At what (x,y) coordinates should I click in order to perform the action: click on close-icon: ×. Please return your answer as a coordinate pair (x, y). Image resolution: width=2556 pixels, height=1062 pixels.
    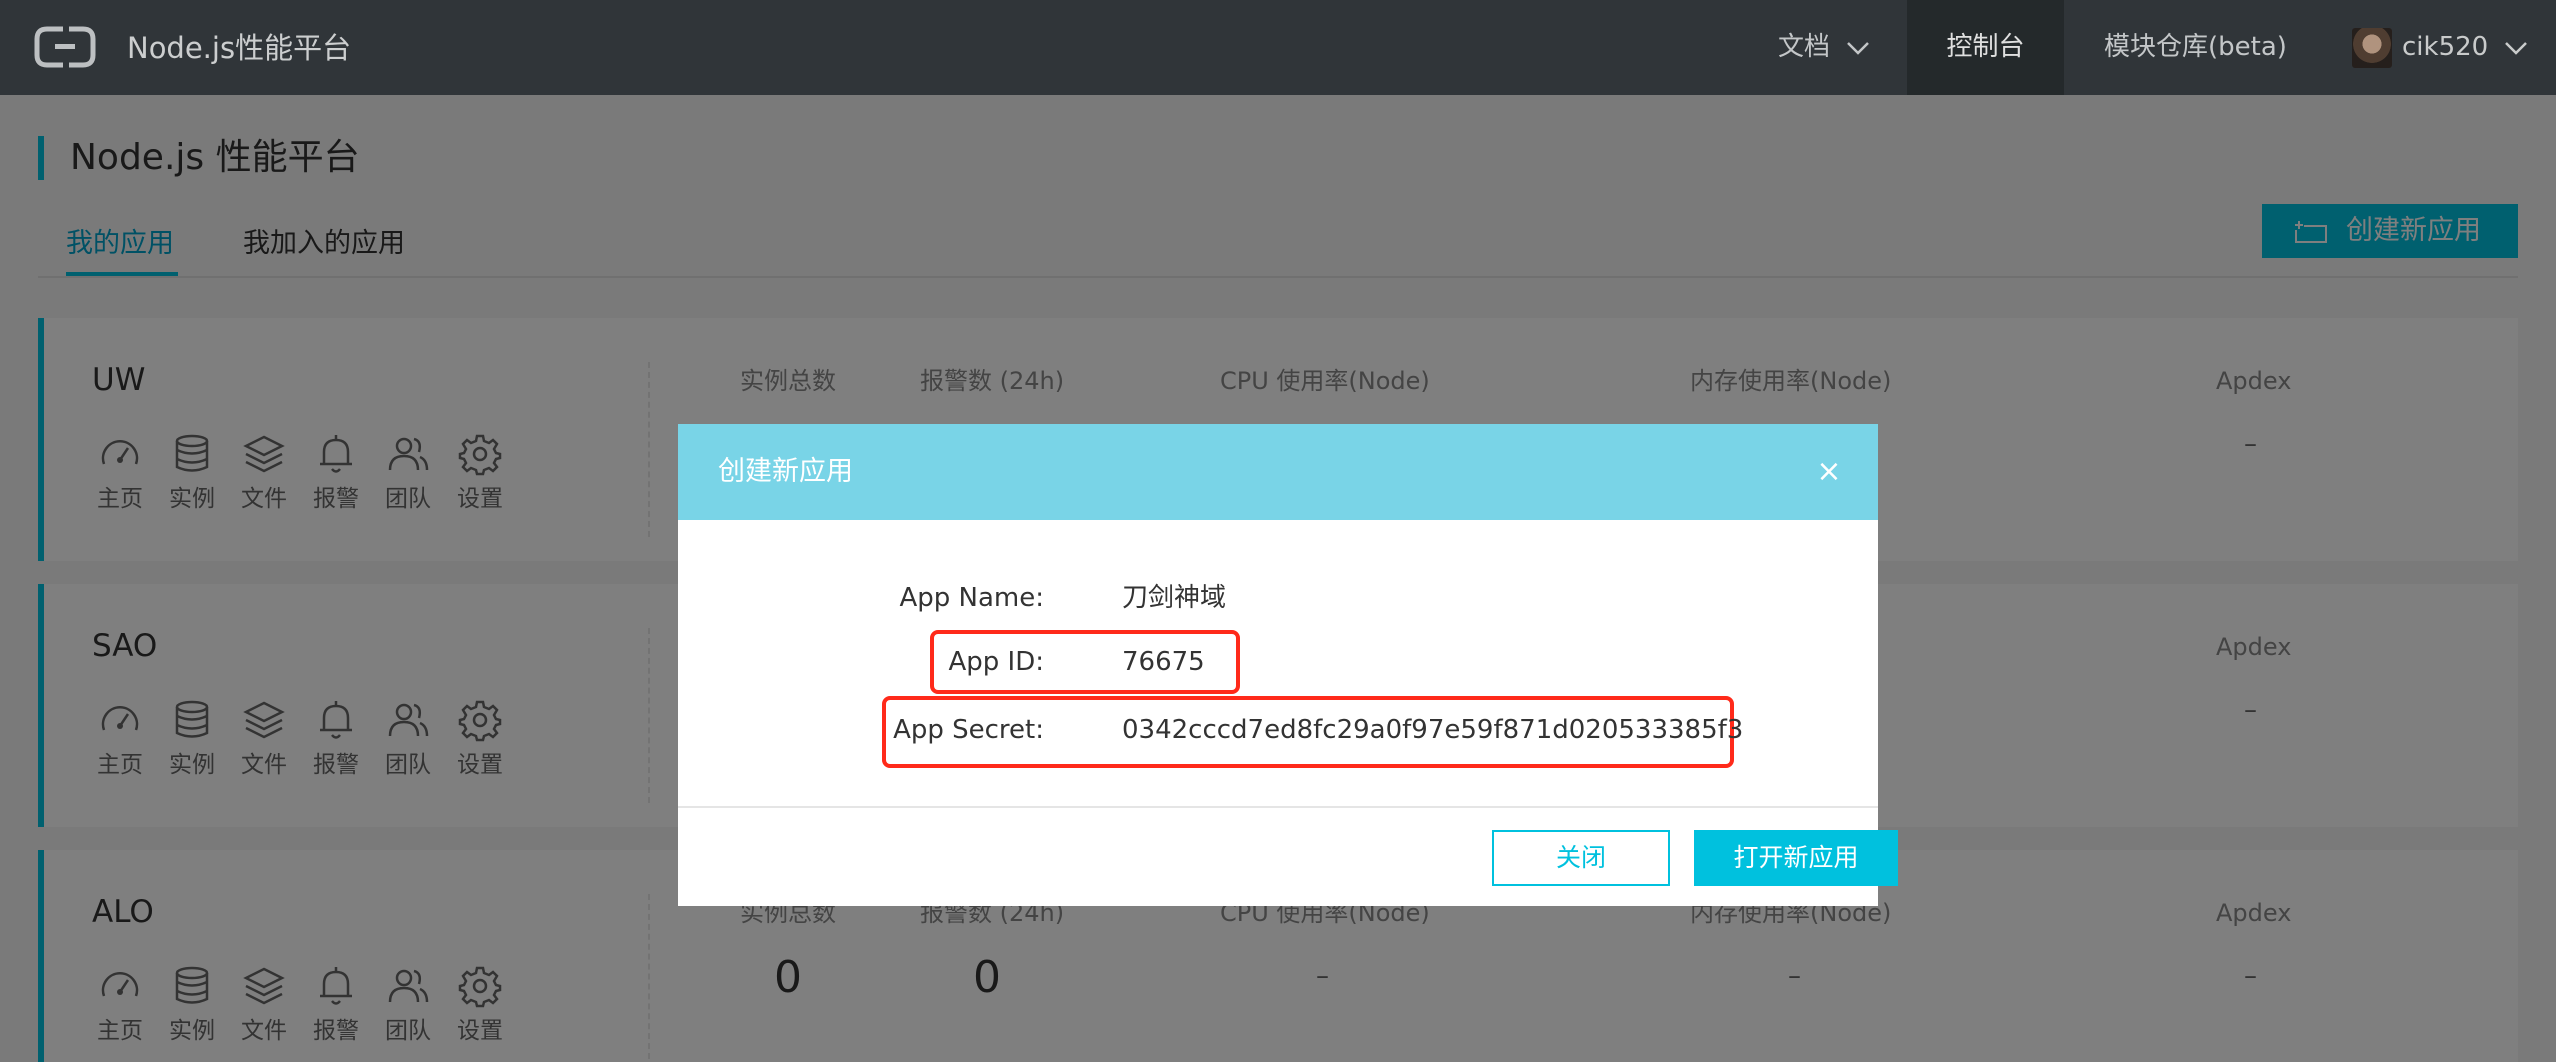
    Looking at the image, I should click on (1829, 472).